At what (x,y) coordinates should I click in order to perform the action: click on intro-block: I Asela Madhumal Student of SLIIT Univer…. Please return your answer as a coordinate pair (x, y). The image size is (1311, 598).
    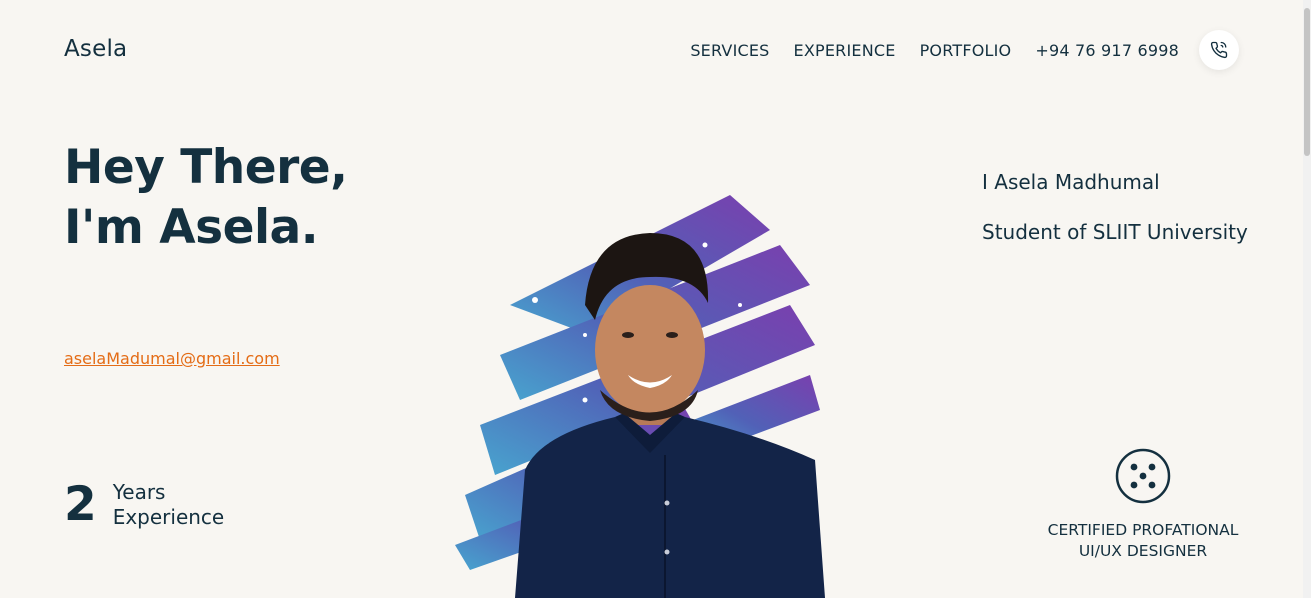
    Looking at the image, I should click on (1115, 207).